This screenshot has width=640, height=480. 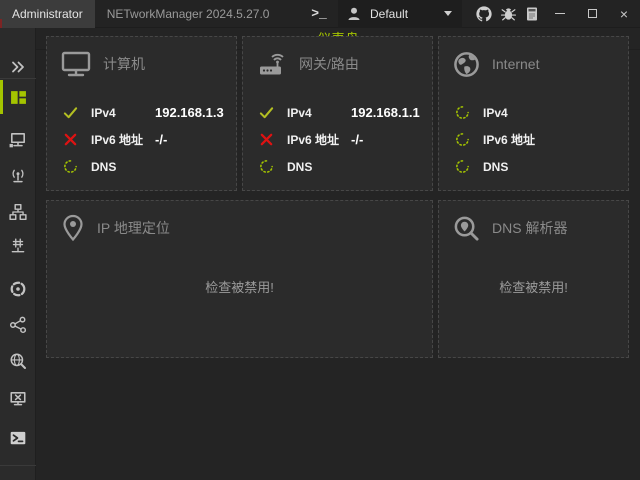 I want to click on sidebar-item-settings, so click(x=18, y=478).